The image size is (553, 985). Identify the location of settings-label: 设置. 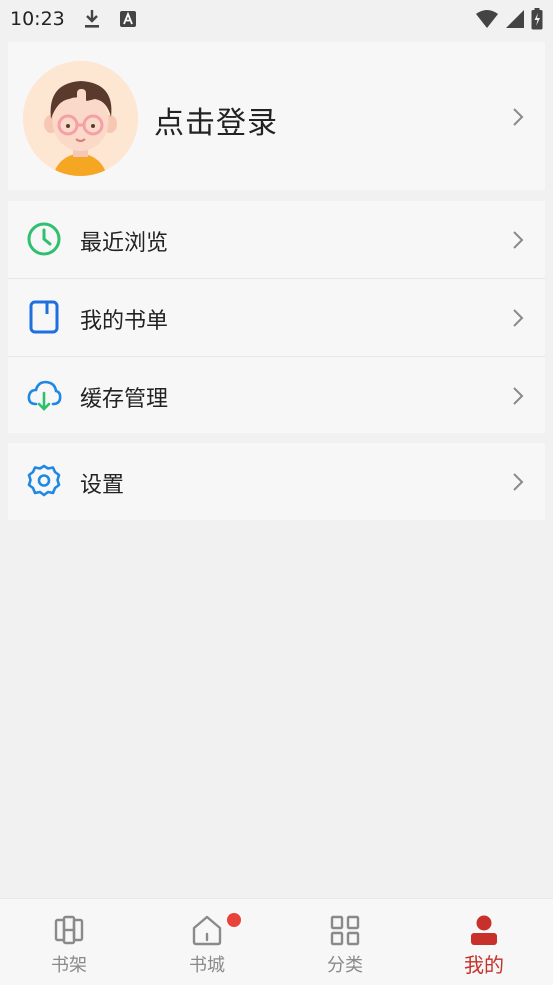
(102, 485).